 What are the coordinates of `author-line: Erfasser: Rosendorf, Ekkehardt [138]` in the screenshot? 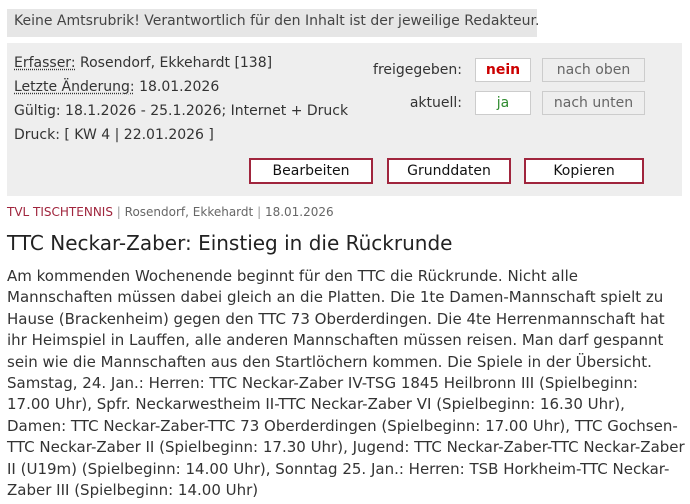 It's located at (143, 63).